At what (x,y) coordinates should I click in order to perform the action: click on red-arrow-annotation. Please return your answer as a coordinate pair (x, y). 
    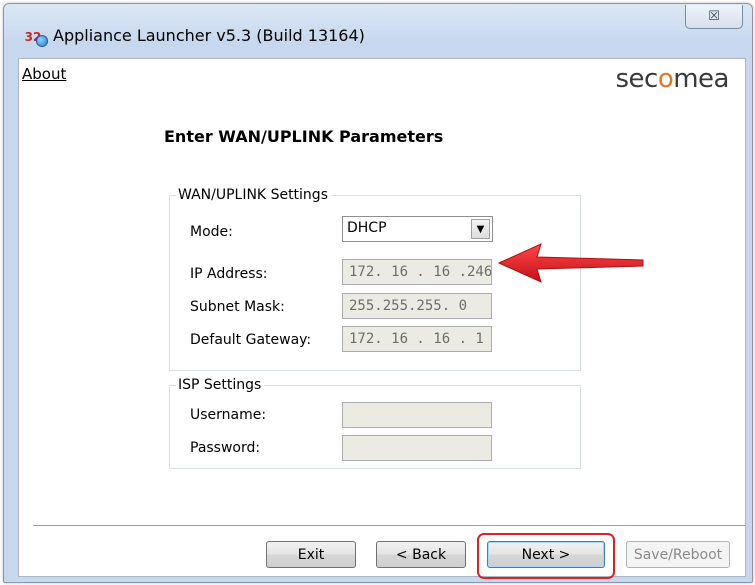
    Looking at the image, I should click on (570, 263).